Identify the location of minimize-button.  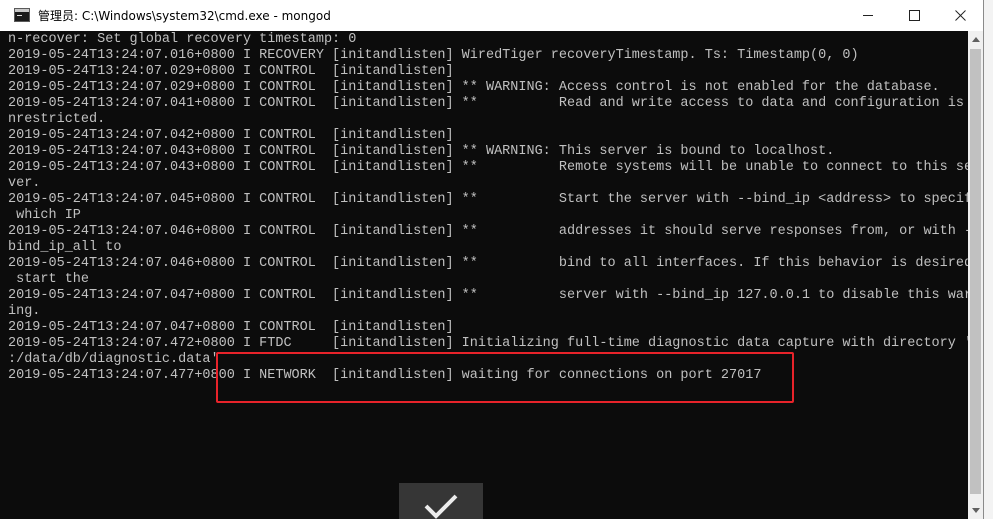
(868, 15).